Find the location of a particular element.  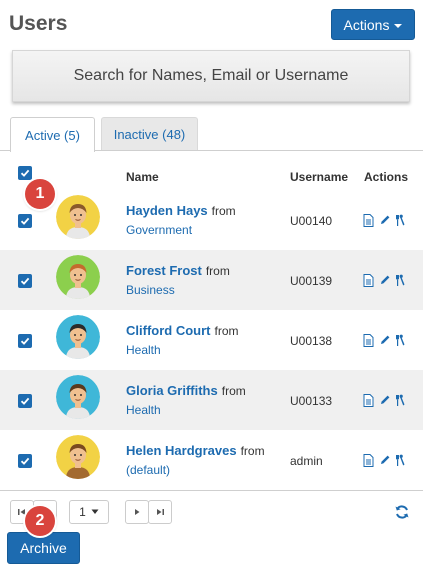

user-name-link: Hayden Hays is located at coordinates (167, 210).